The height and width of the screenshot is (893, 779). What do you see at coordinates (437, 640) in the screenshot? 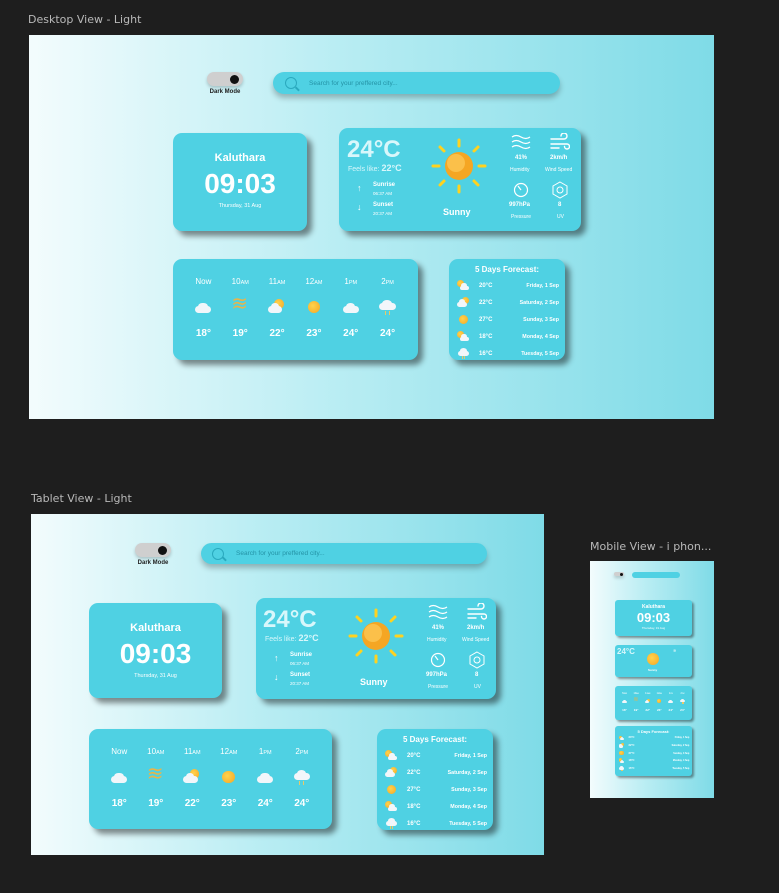
I see `humidity-label: Humidity` at bounding box center [437, 640].